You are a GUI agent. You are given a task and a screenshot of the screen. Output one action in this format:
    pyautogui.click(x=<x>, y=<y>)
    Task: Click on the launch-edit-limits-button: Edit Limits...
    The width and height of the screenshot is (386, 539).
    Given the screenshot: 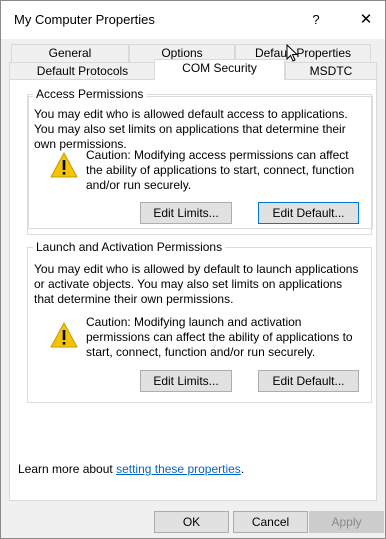 What is the action you would take?
    pyautogui.click(x=186, y=381)
    